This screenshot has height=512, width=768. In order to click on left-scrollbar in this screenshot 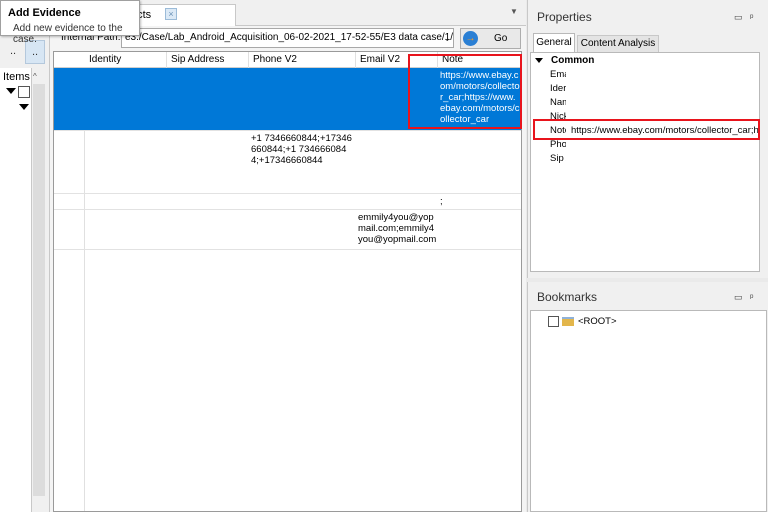, I will do `click(39, 290)`.